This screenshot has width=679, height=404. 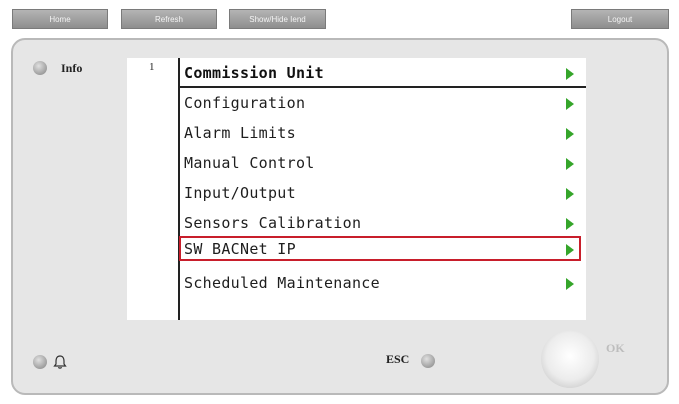 What do you see at coordinates (379, 73) in the screenshot?
I see `menu-title-commission-unit: Commission Unit` at bounding box center [379, 73].